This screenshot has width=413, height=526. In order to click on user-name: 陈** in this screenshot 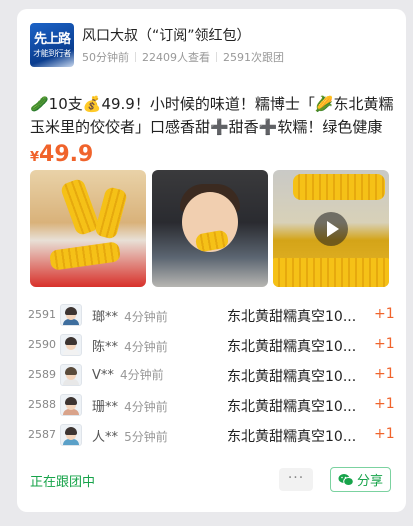, I will do `click(105, 347)`.